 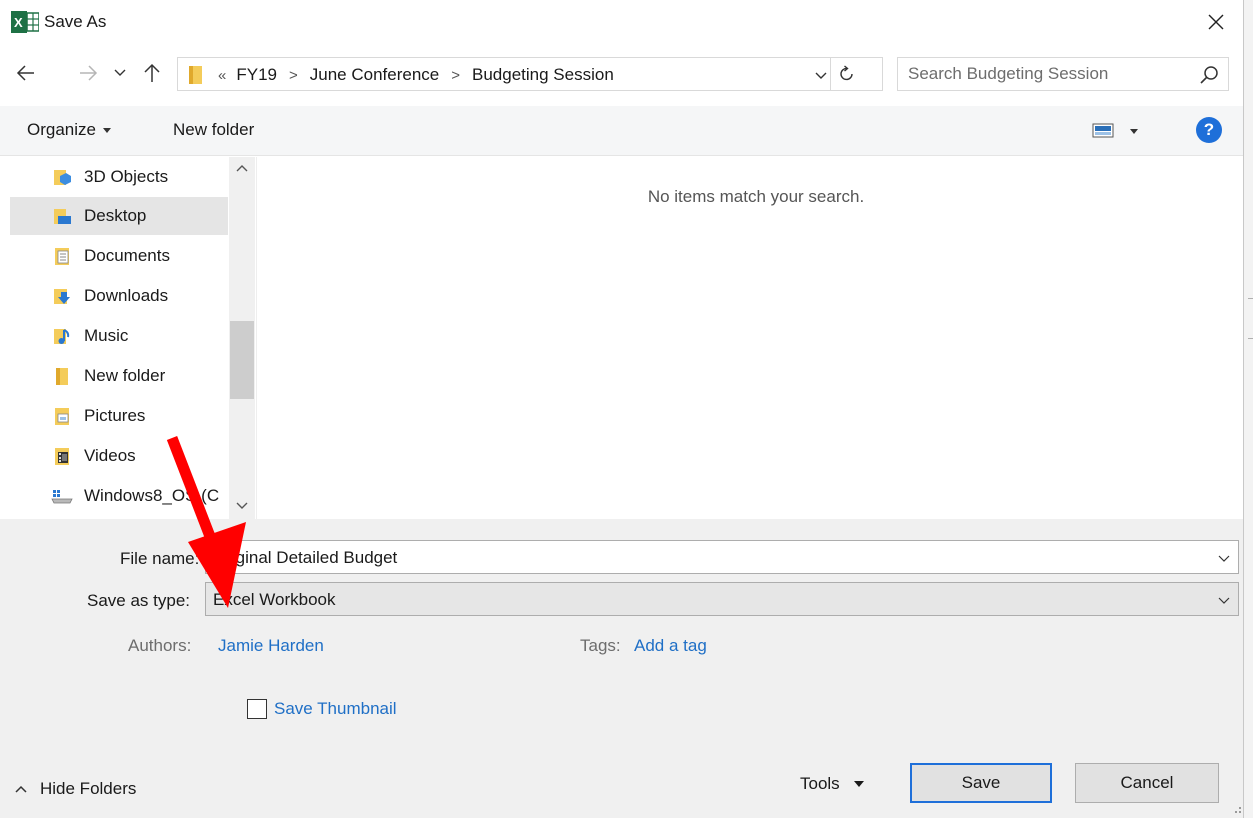 I want to click on change-view-button, so click(x=1122, y=131).